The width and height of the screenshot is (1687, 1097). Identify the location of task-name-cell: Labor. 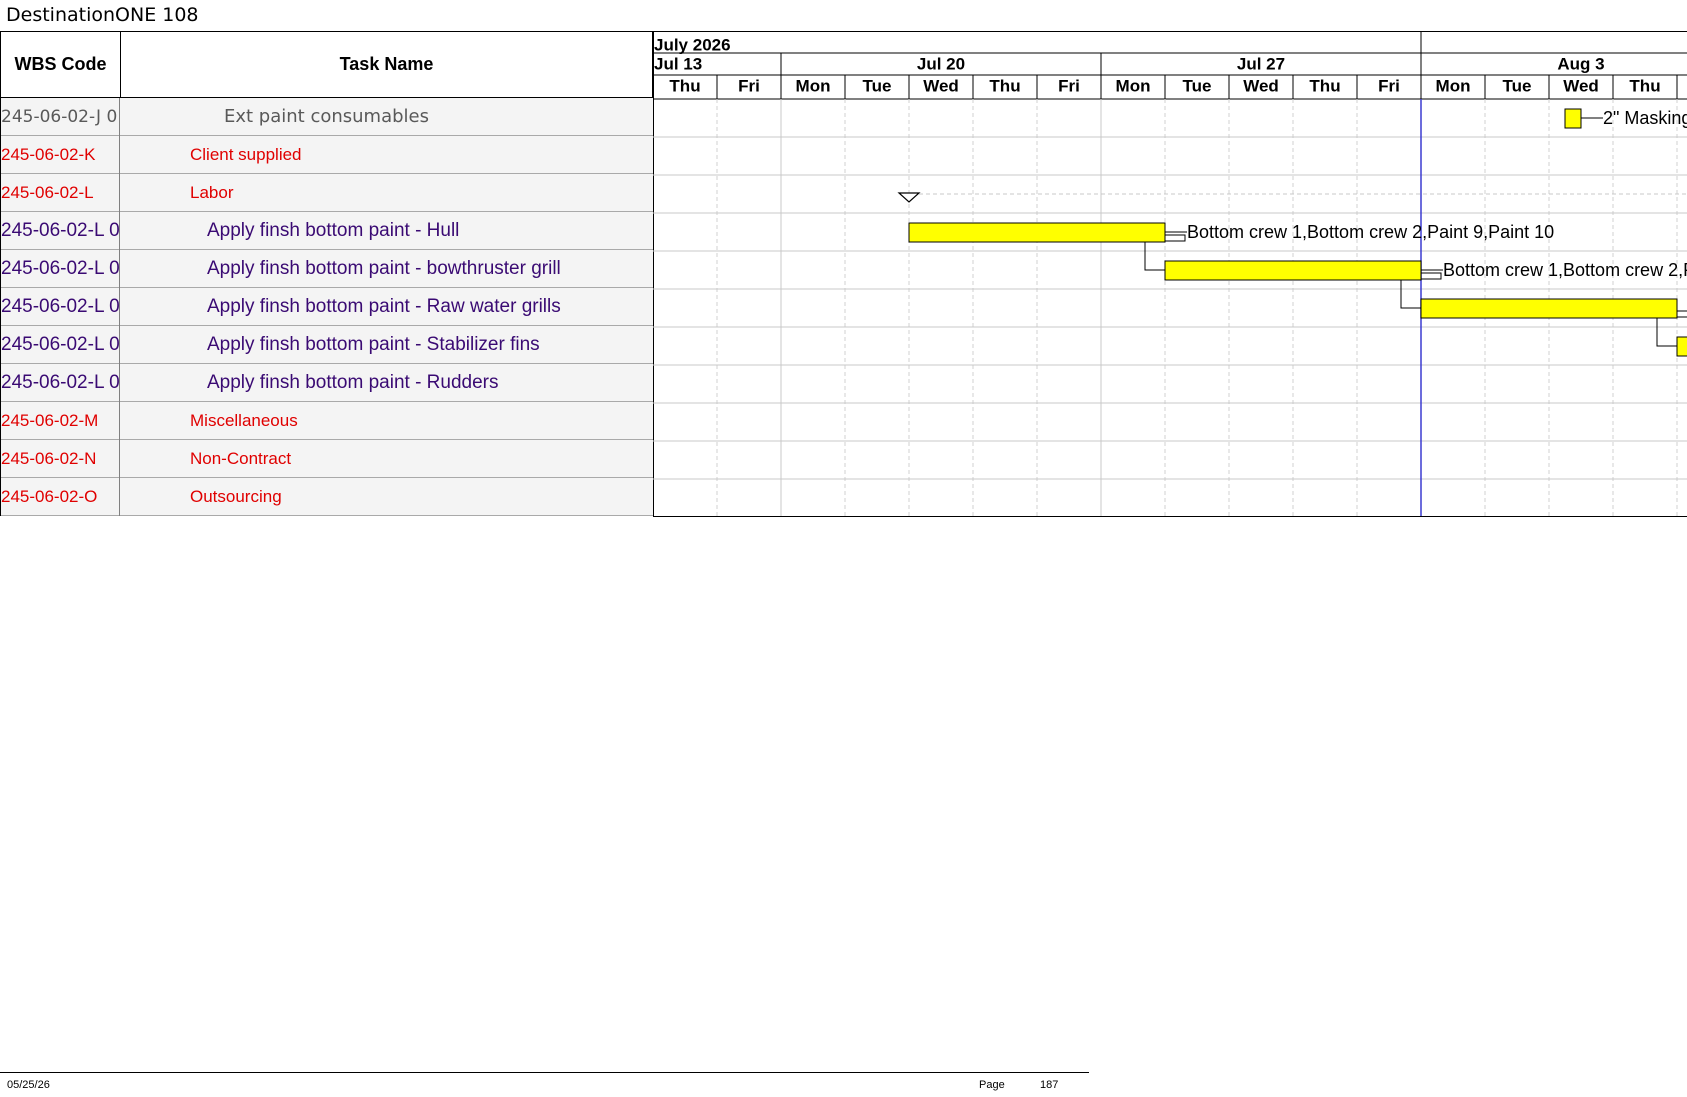
(212, 192).